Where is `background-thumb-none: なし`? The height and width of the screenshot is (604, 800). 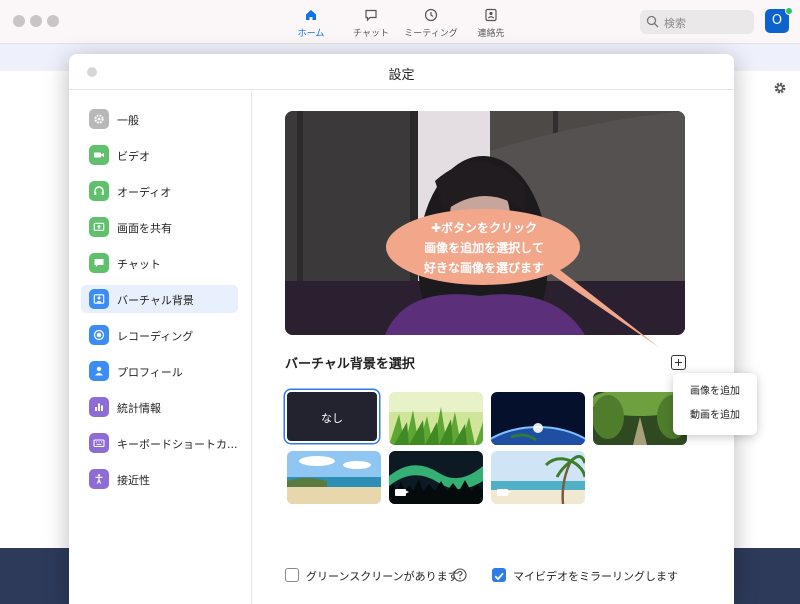
background-thumb-none: なし is located at coordinates (332, 416).